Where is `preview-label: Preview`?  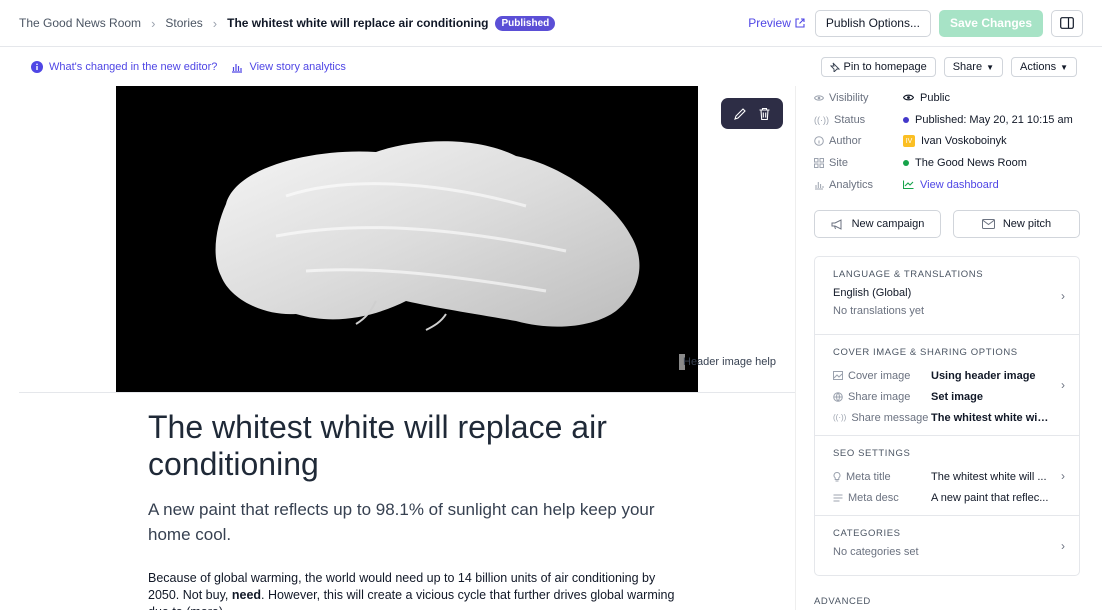
preview-label: Preview is located at coordinates (769, 23).